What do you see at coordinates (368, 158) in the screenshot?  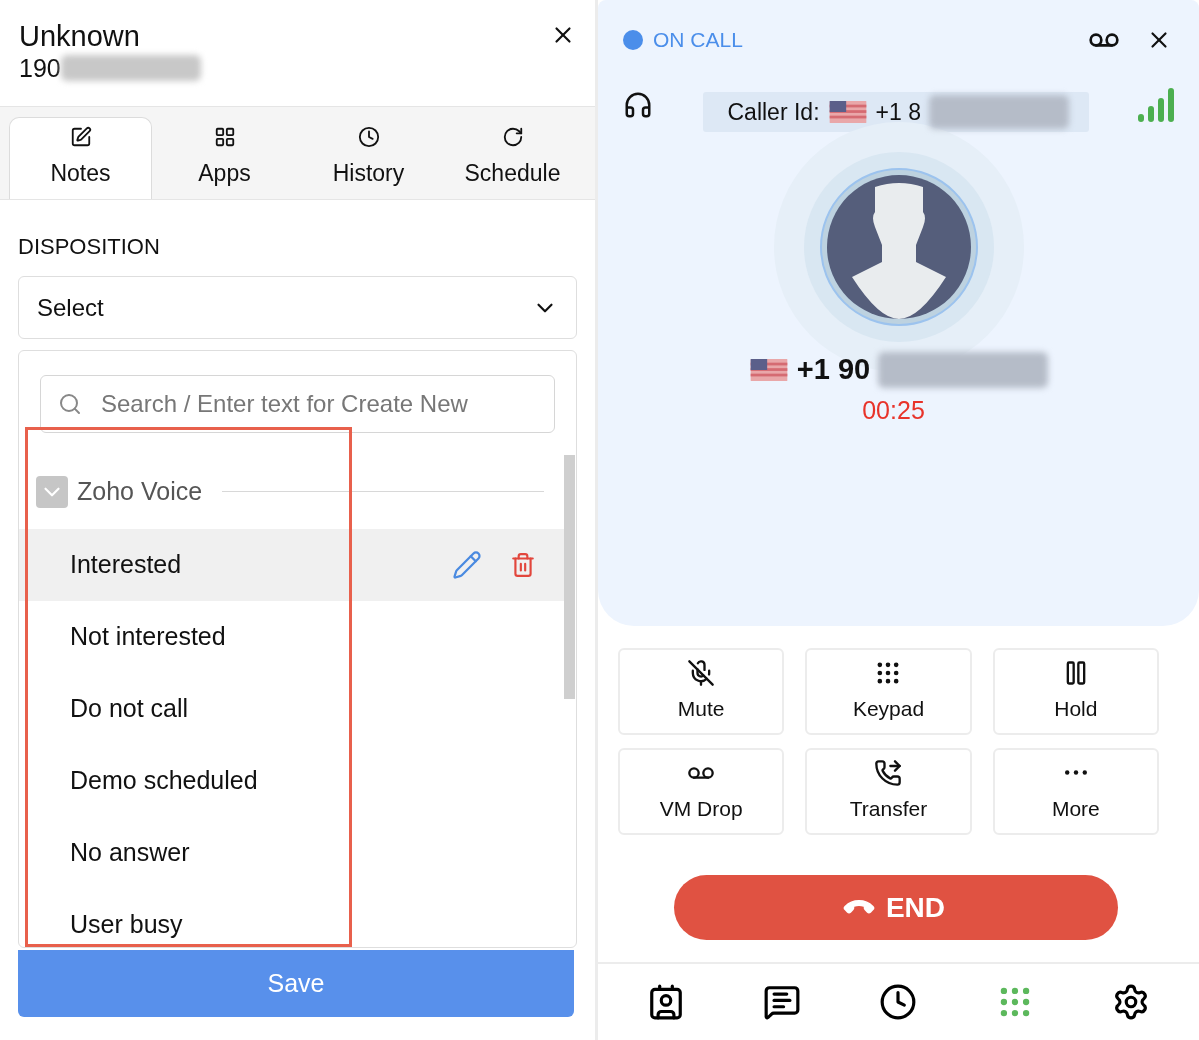 I see `tab: History` at bounding box center [368, 158].